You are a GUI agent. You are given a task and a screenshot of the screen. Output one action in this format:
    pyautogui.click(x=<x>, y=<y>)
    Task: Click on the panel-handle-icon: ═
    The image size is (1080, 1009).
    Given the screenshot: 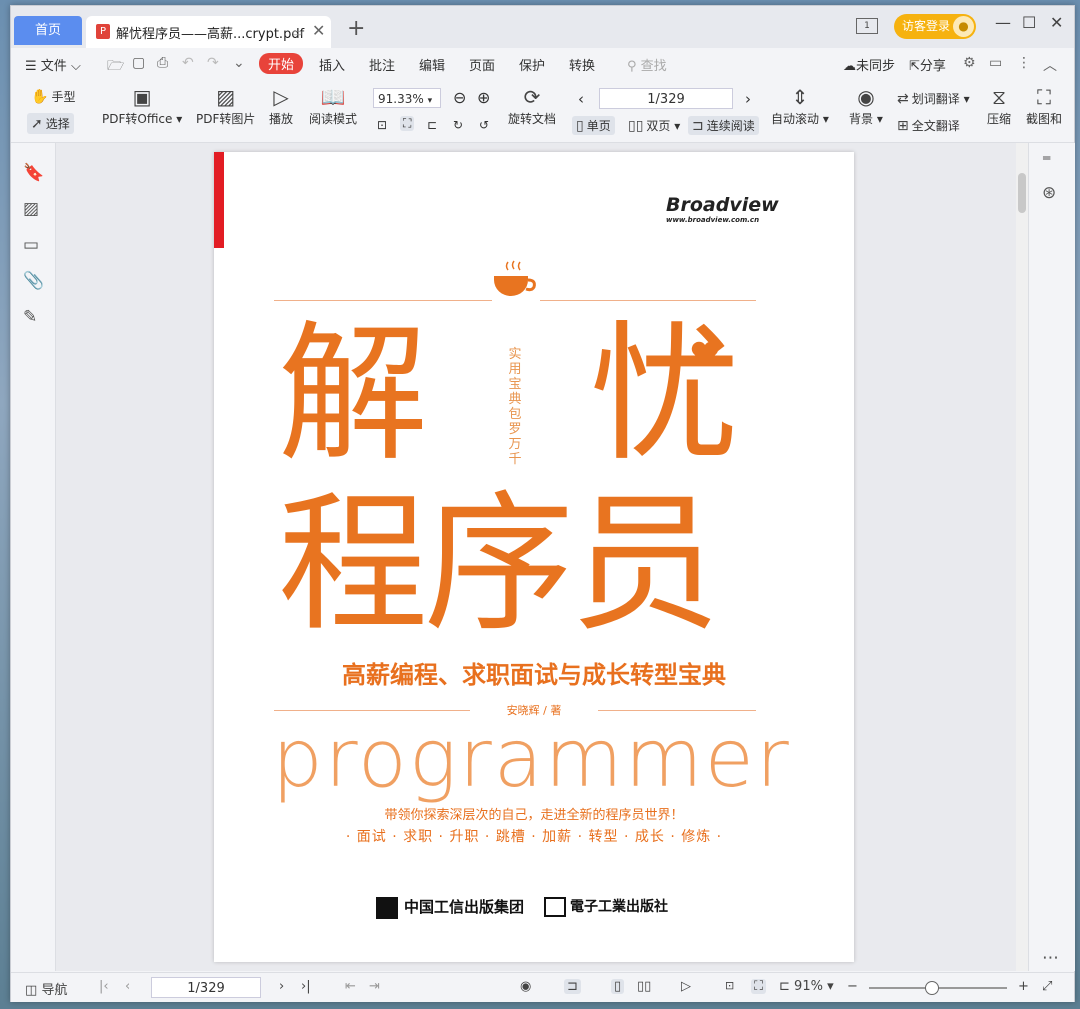 What is the action you would take?
    pyautogui.click(x=1046, y=158)
    